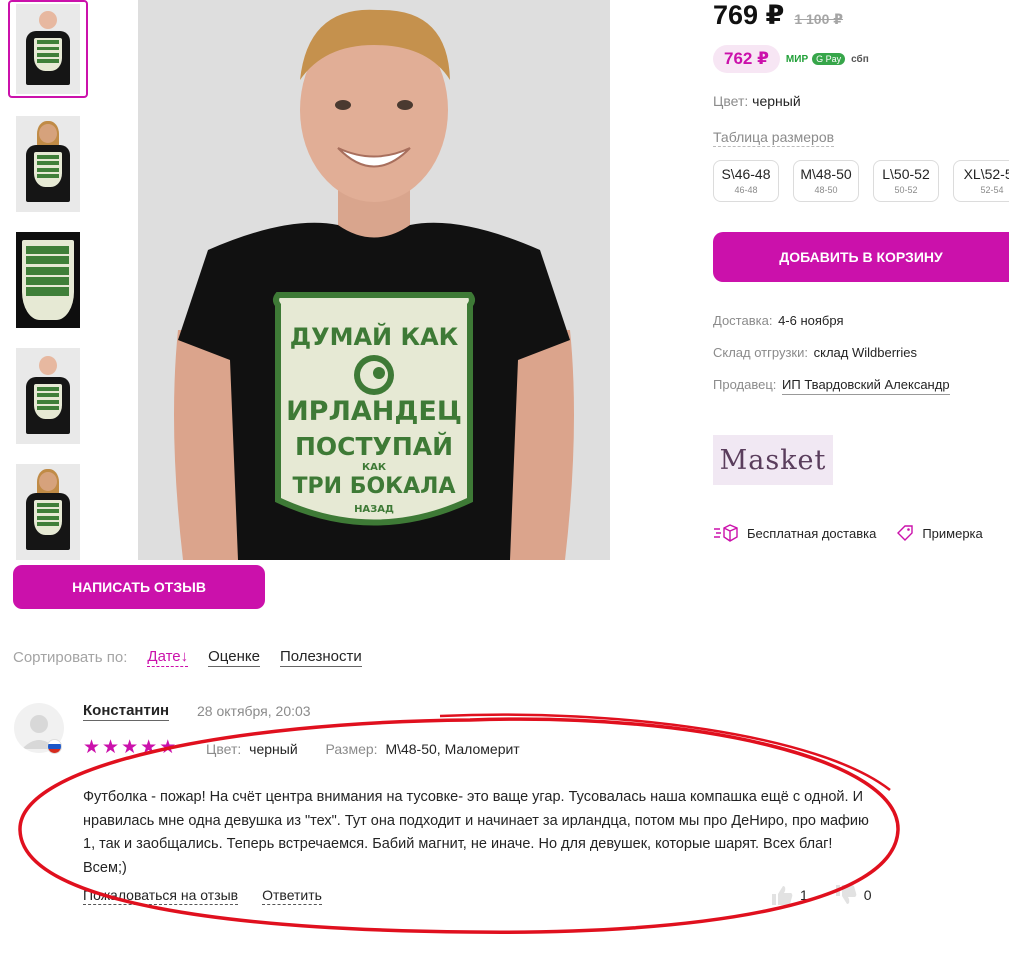 This screenshot has width=1009, height=967. What do you see at coordinates (374, 467) in the screenshot?
I see `svg-text: КАК` at bounding box center [374, 467].